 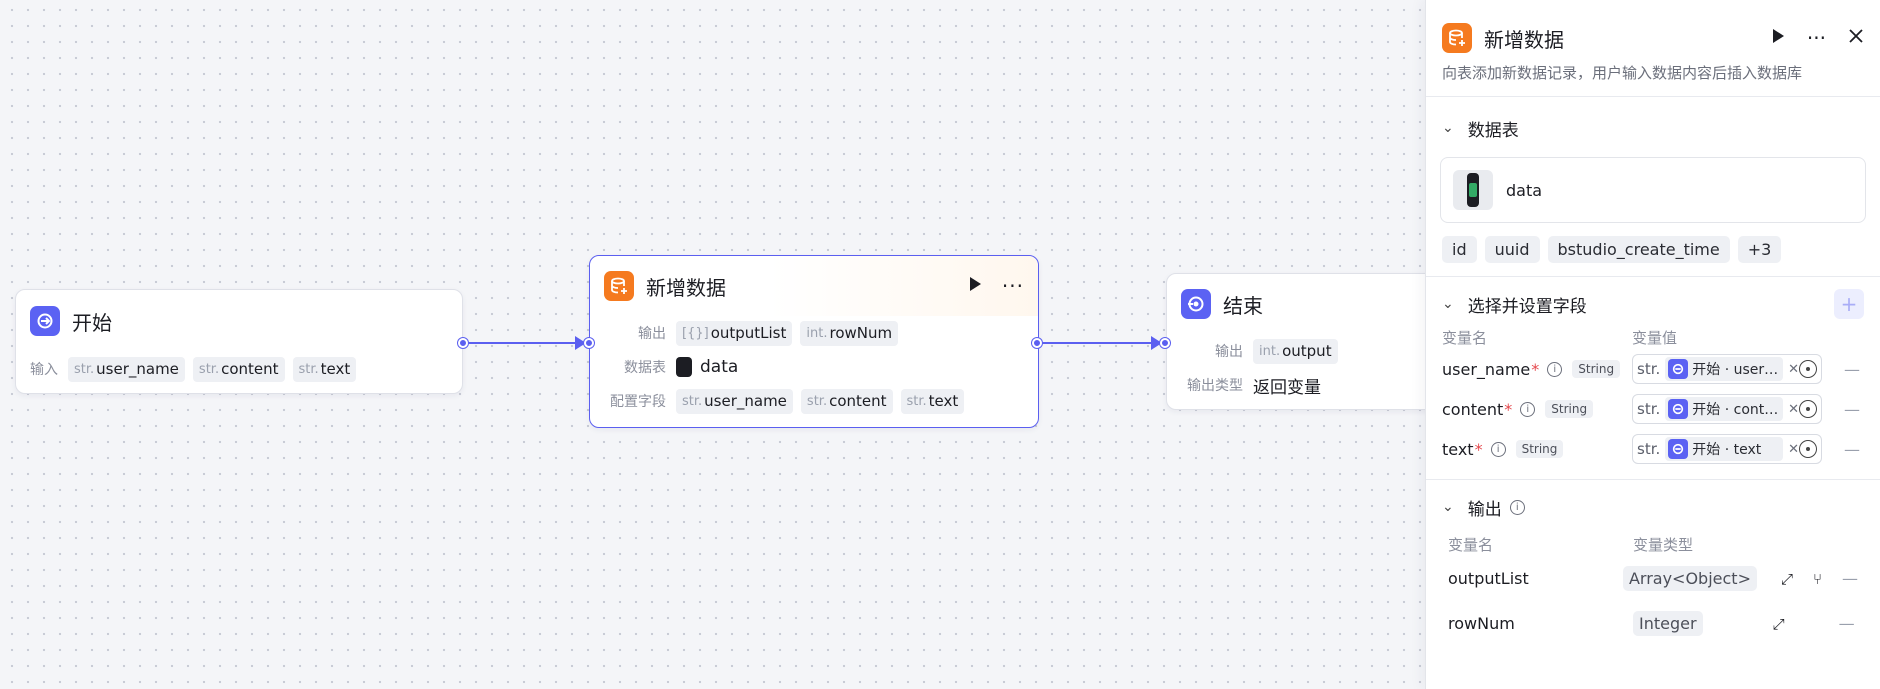 I want to click on close-icon, so click(x=1856, y=38).